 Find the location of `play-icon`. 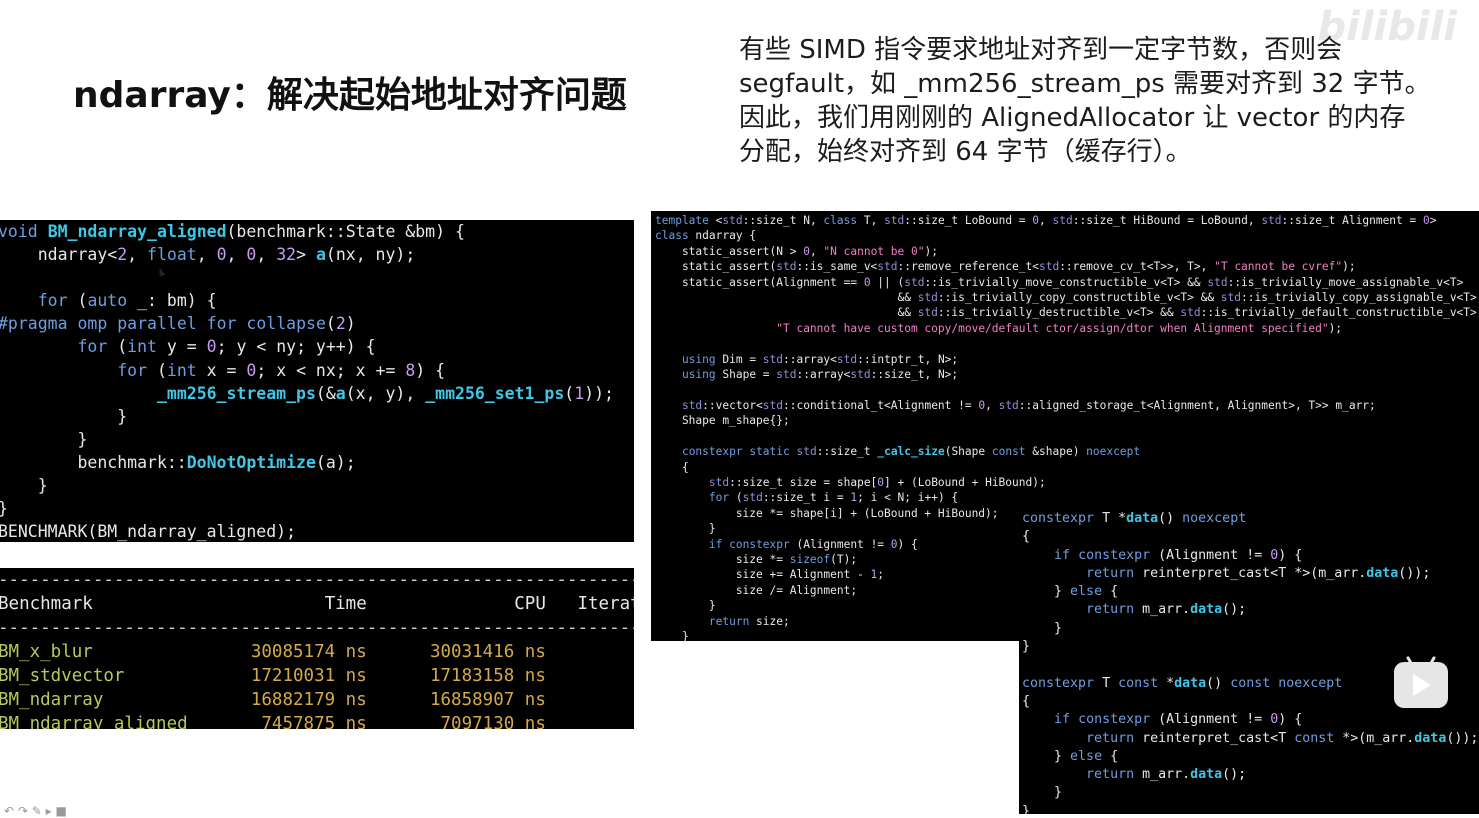

play-icon is located at coordinates (1422, 685).